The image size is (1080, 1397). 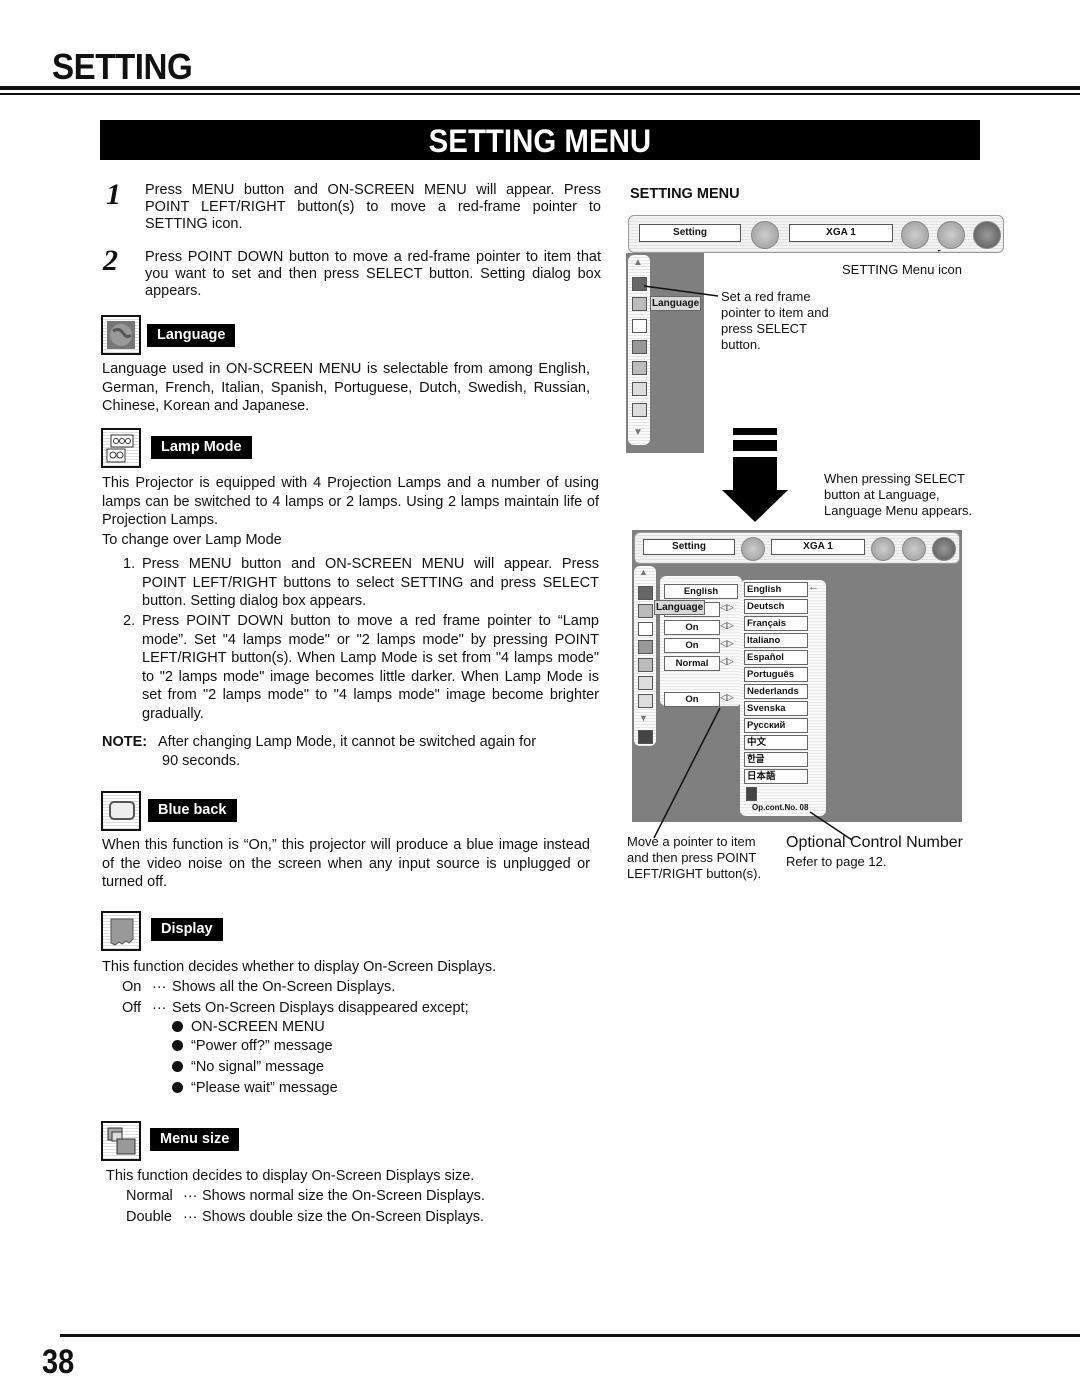 What do you see at coordinates (195, 1139) in the screenshot?
I see `section-label-menu-size: Menu size` at bounding box center [195, 1139].